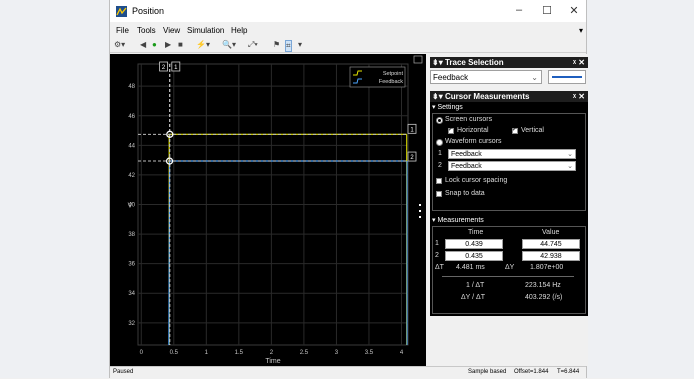 The width and height of the screenshot is (694, 379). I want to click on slope-label: ΔY / ΔT, so click(473, 297).